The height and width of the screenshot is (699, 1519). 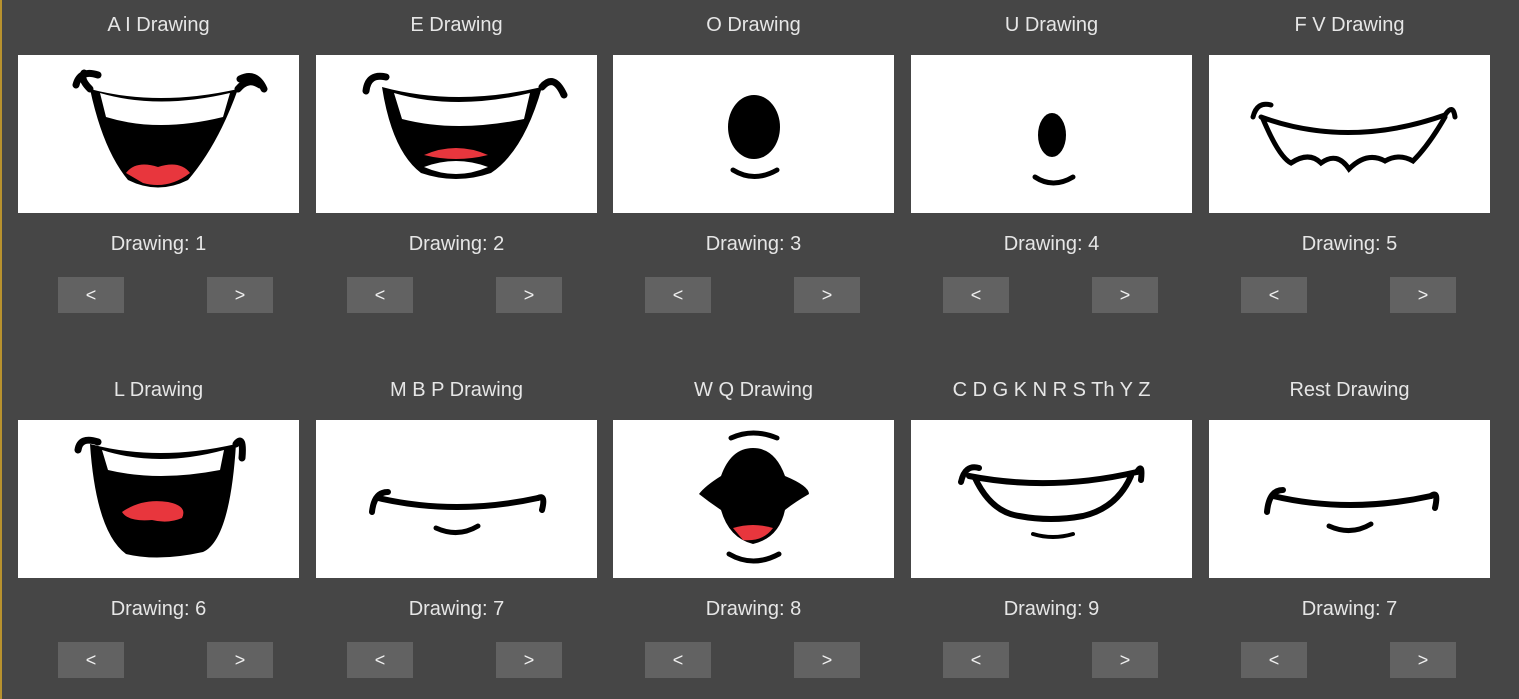 I want to click on mouth-cell-e: E Drawing Drawing: 2 < >, so click(x=456, y=156).